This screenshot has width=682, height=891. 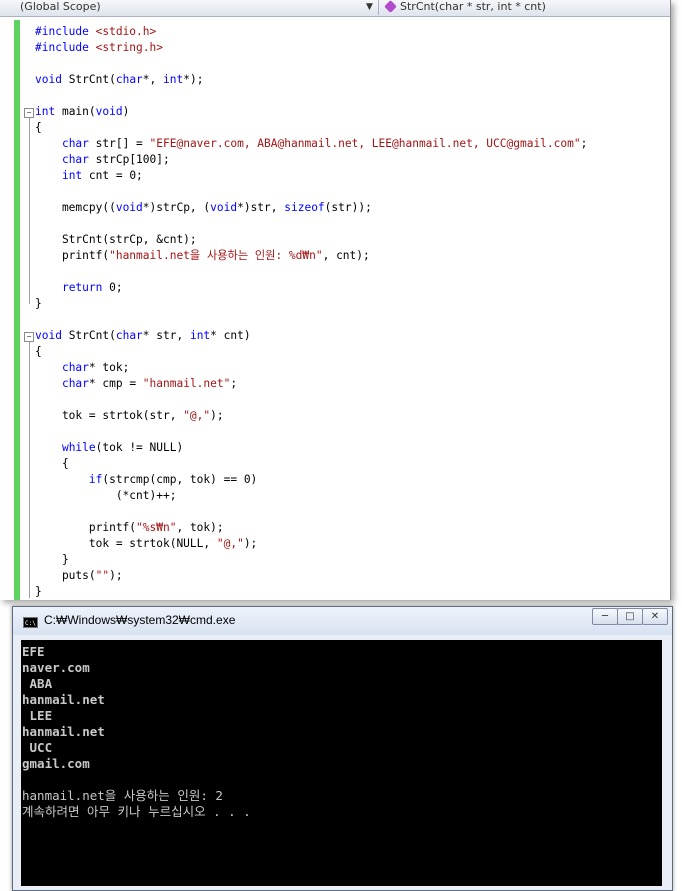 I want to click on code-token: strCp[100];, so click(x=129, y=159).